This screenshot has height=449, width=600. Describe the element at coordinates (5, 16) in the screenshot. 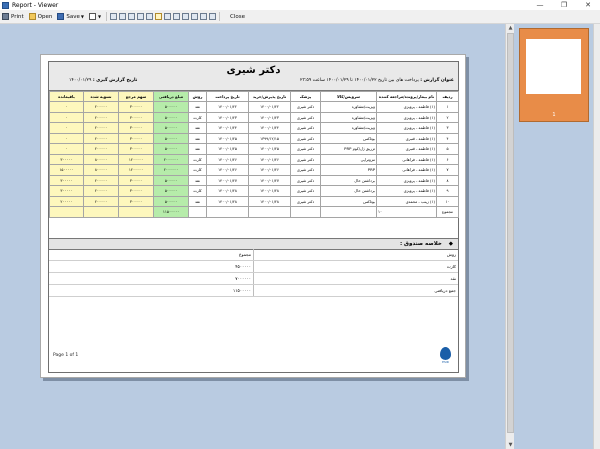

I see `printer-icon` at that location.